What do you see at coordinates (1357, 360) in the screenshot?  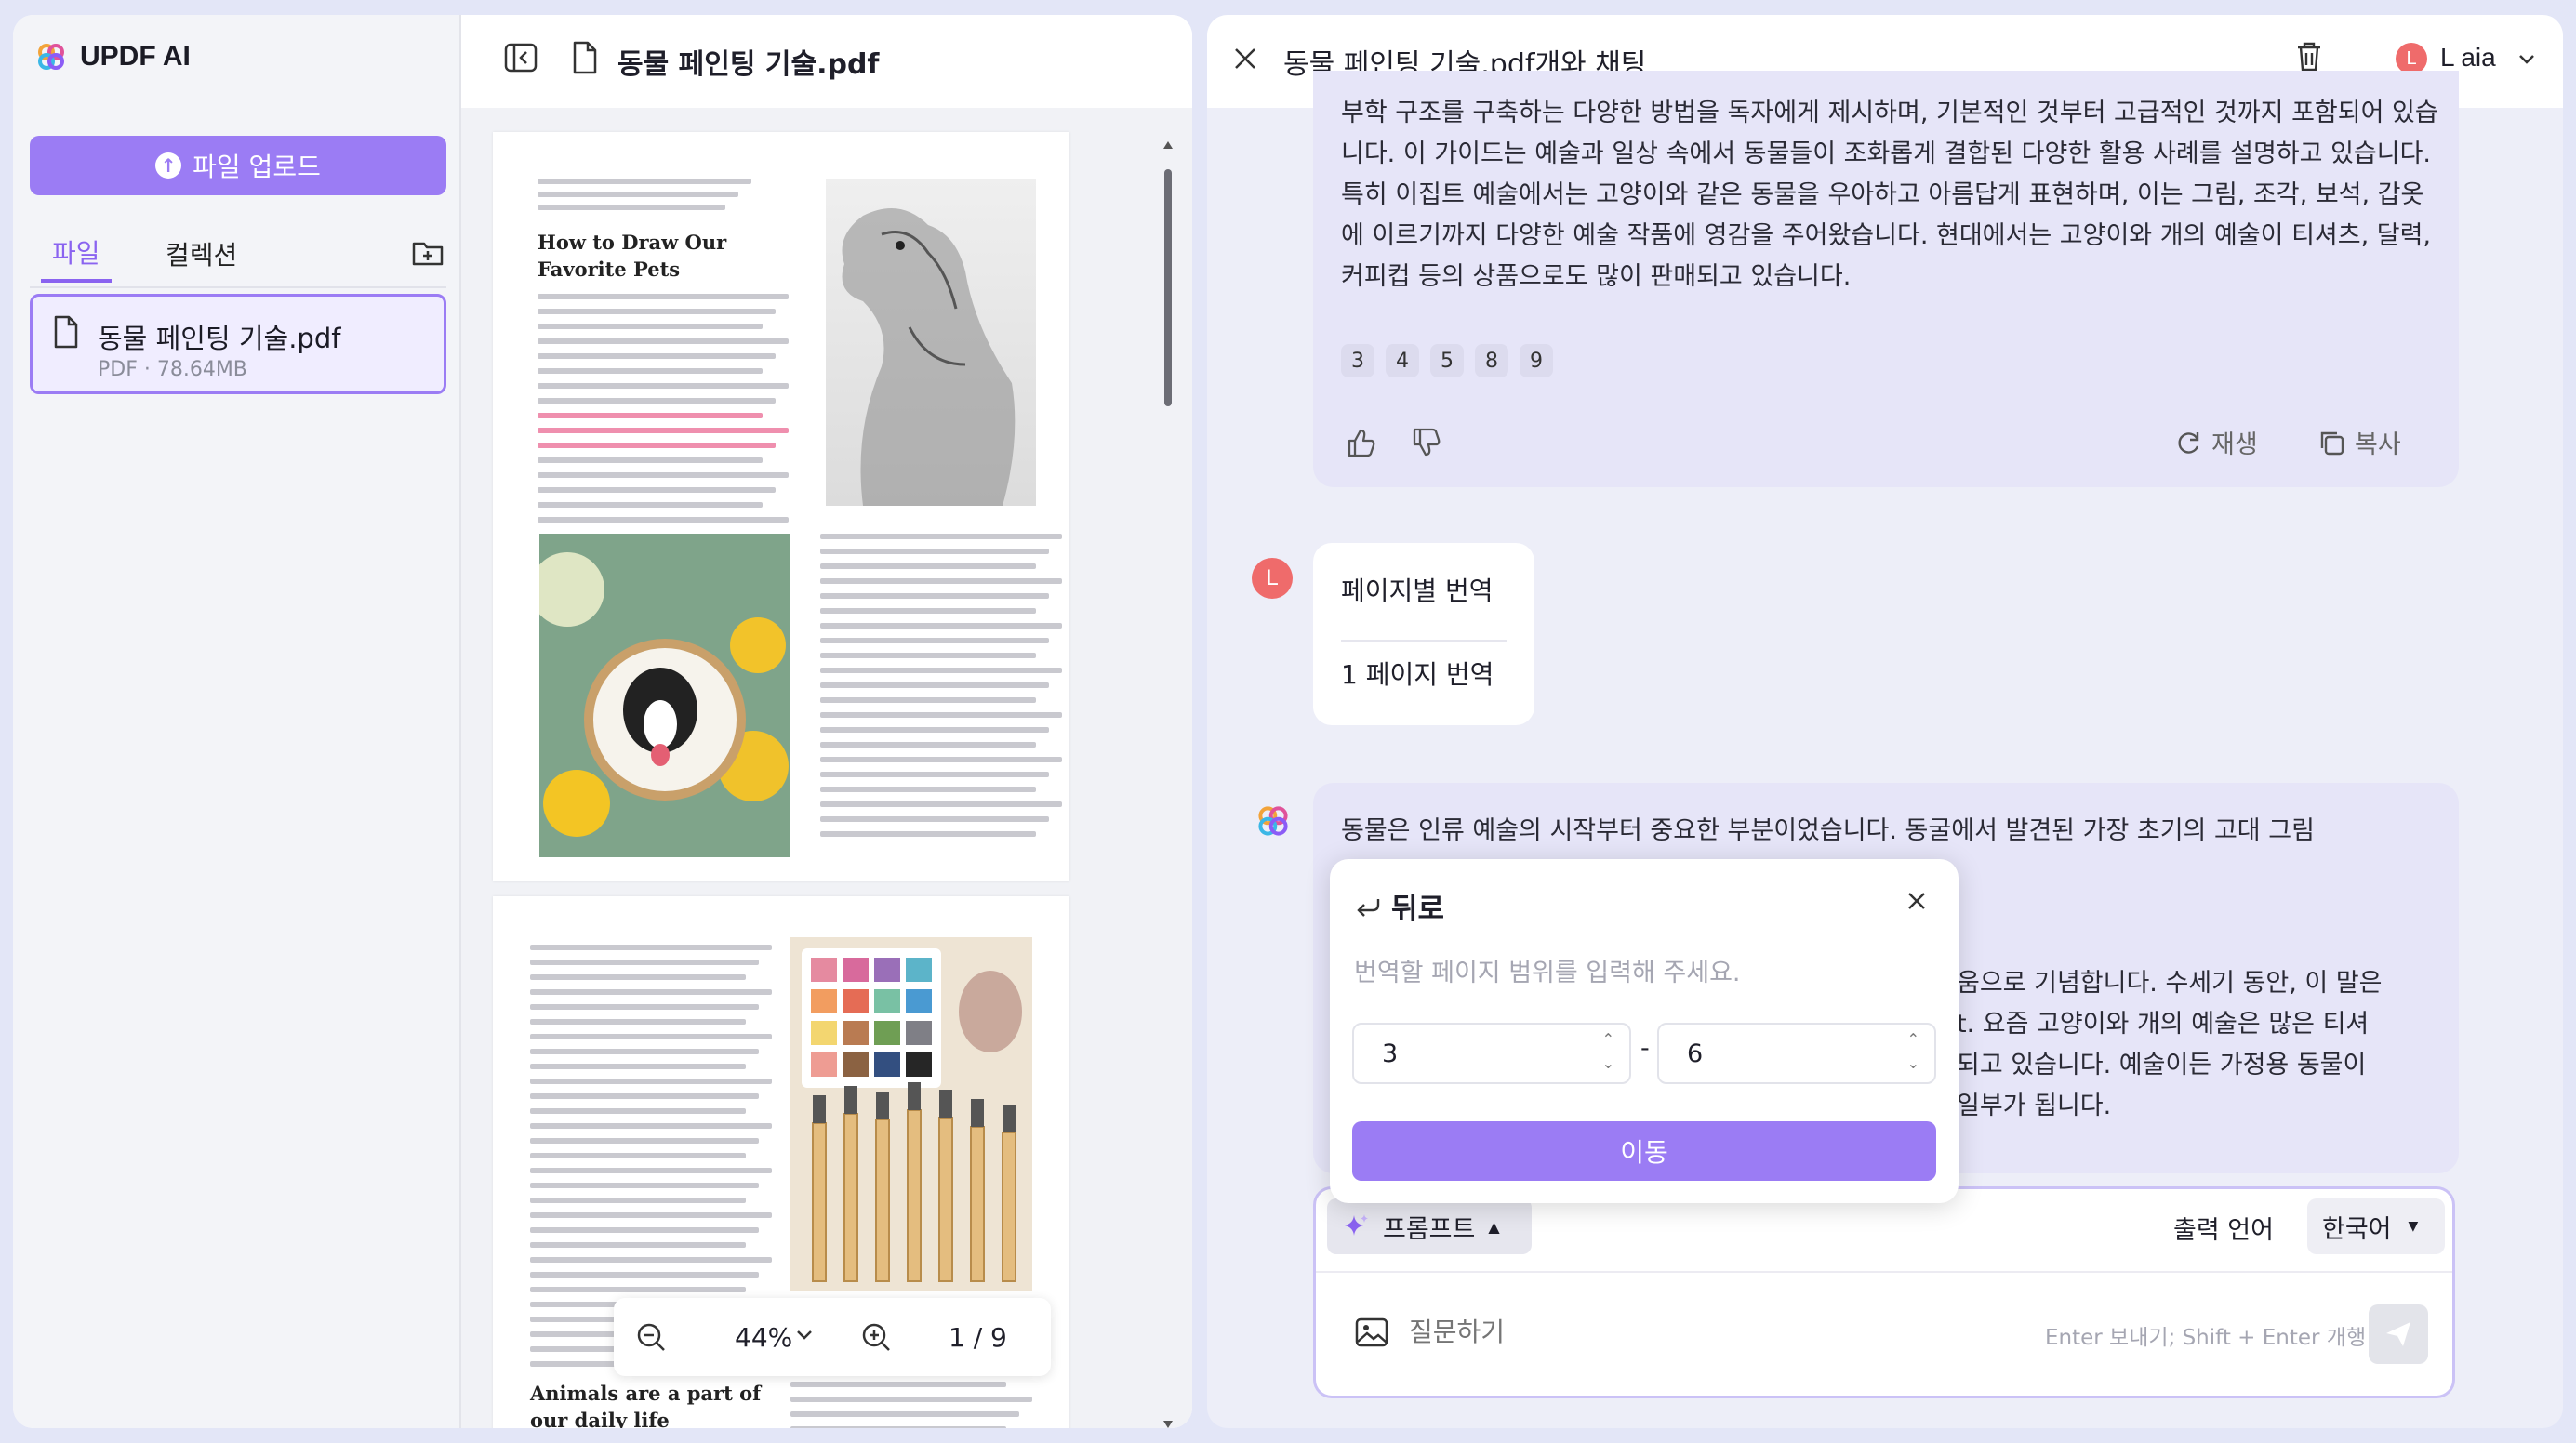 I see `page-ref-chip: 3` at bounding box center [1357, 360].